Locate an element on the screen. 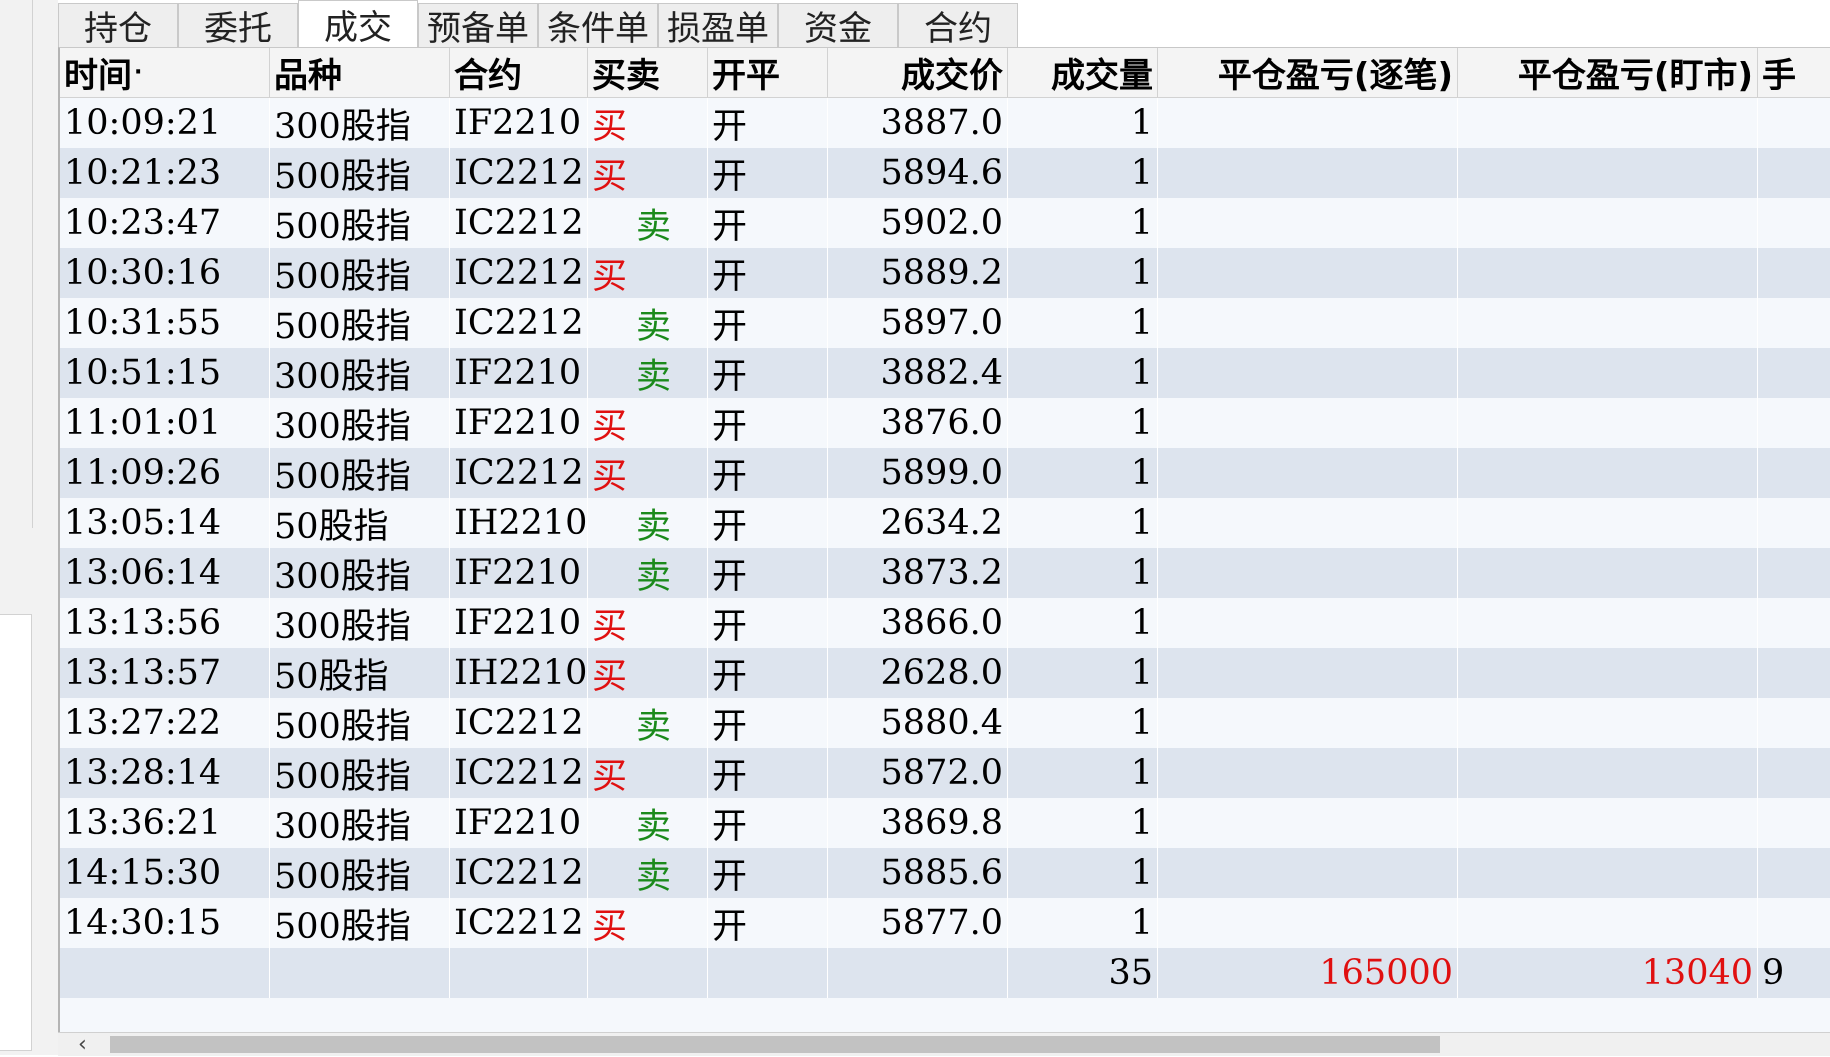  scrollbar-thumb is located at coordinates (775, 1044).